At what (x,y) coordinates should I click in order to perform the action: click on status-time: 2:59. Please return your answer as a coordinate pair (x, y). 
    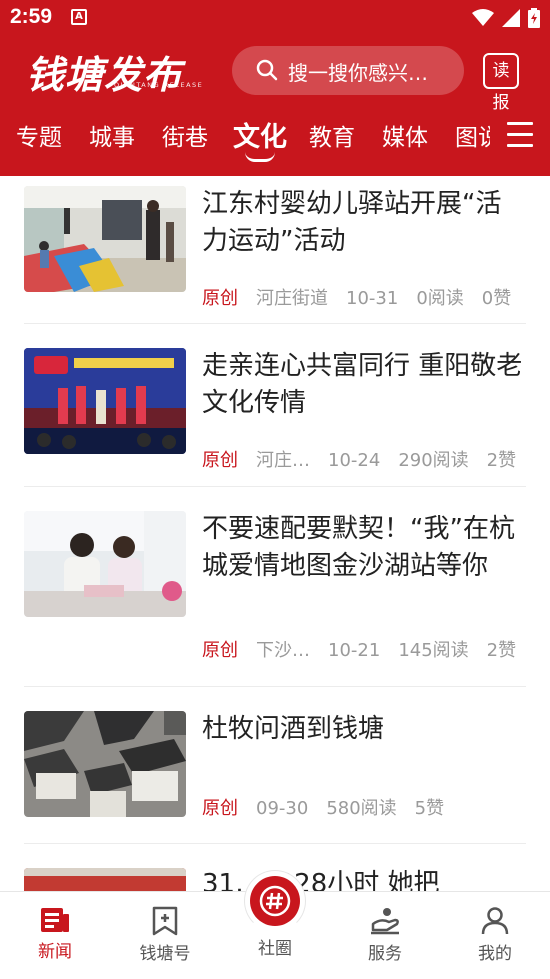
    Looking at the image, I should click on (31, 16).